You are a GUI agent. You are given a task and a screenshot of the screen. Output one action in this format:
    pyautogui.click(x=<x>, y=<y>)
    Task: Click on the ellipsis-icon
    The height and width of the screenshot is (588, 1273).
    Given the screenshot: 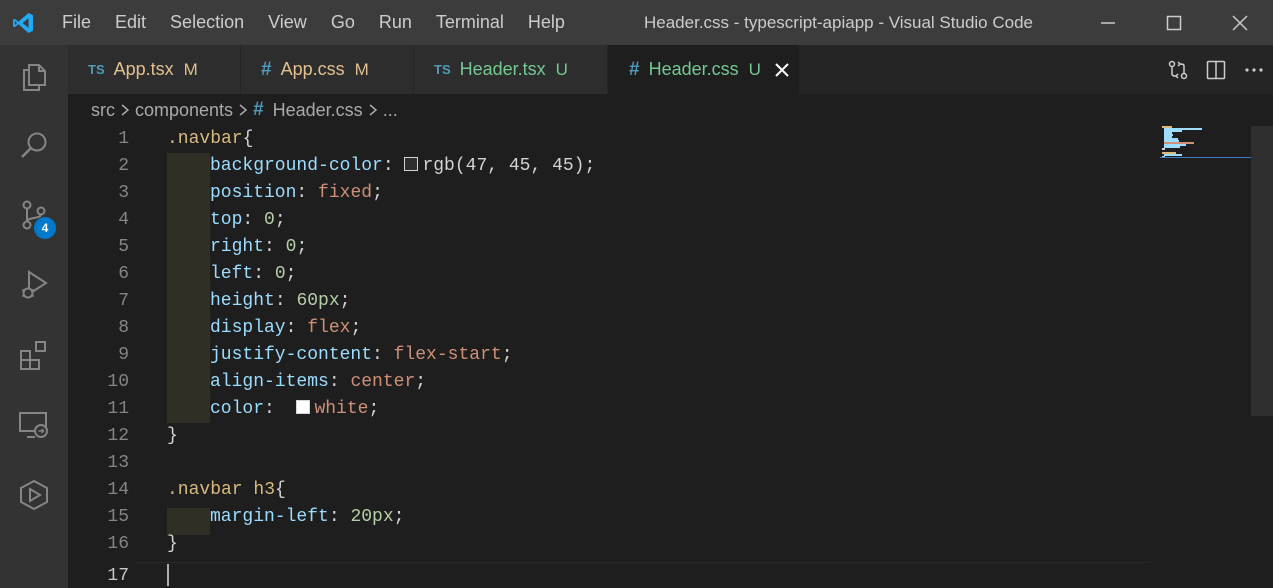 What is the action you would take?
    pyautogui.click(x=1254, y=69)
    